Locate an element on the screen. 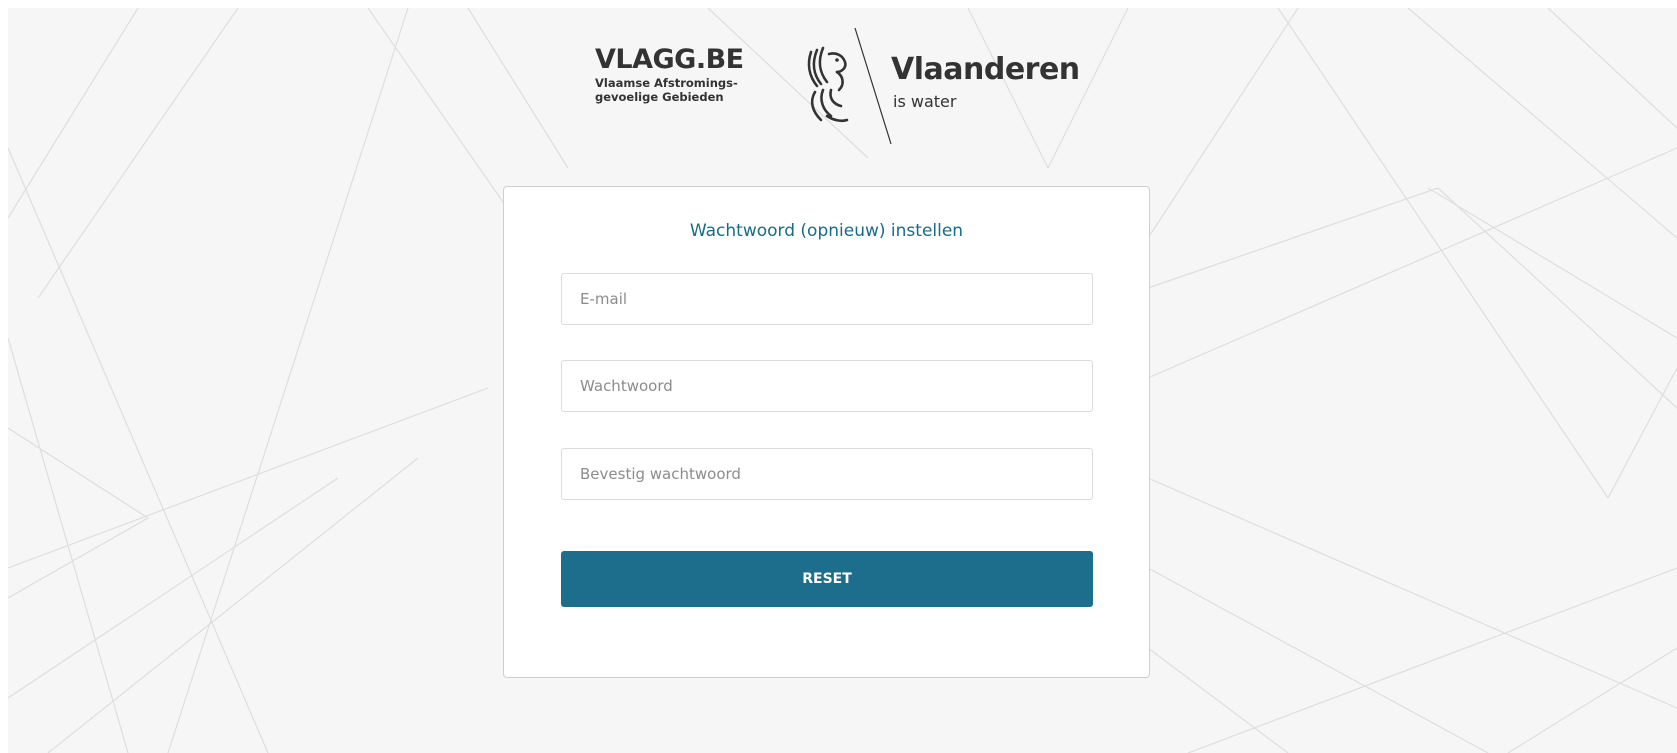  vlaanderen-logo-tagline: is water is located at coordinates (925, 101).